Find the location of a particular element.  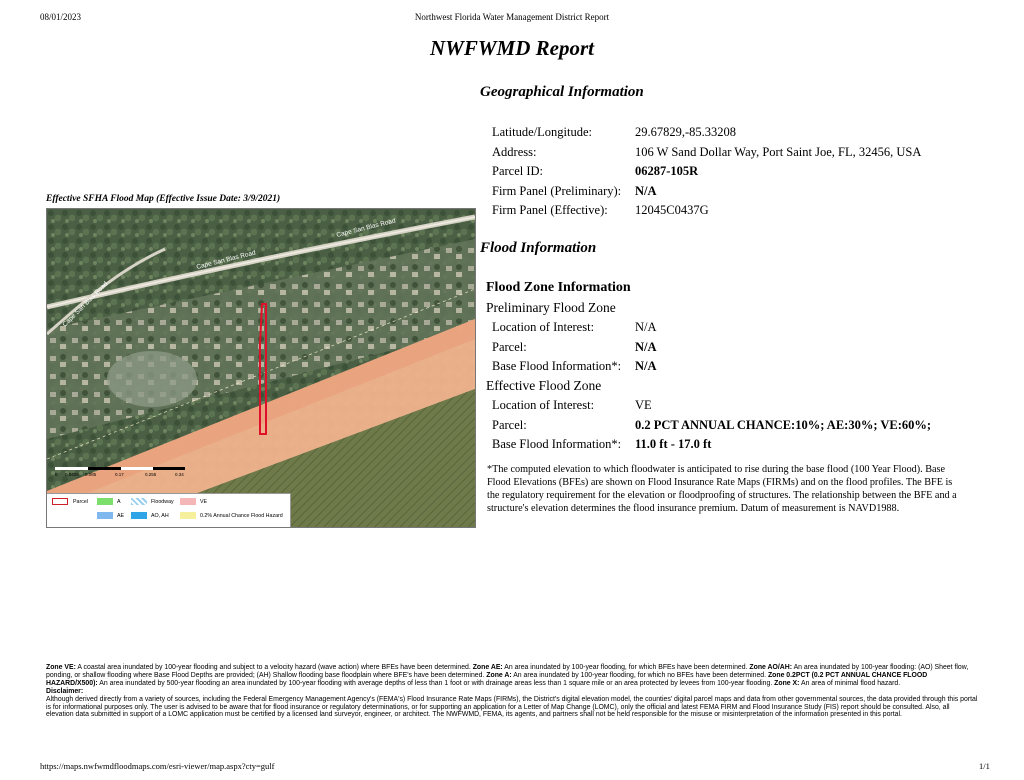

report-title: NWFWMD Report is located at coordinates (512, 48).